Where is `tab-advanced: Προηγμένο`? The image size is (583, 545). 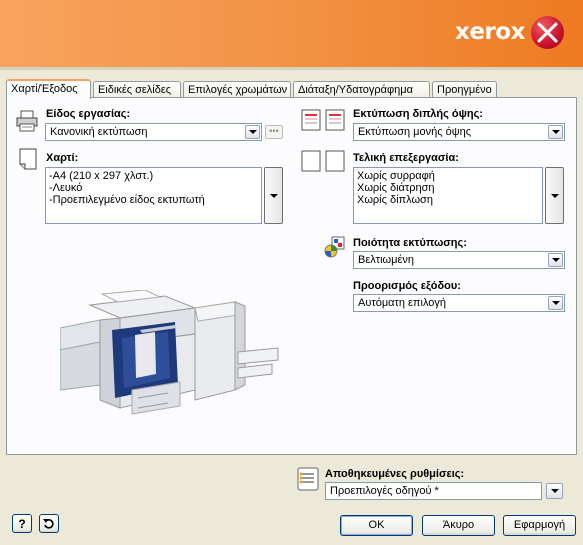
tab-advanced: Προηγμένο is located at coordinates (464, 89).